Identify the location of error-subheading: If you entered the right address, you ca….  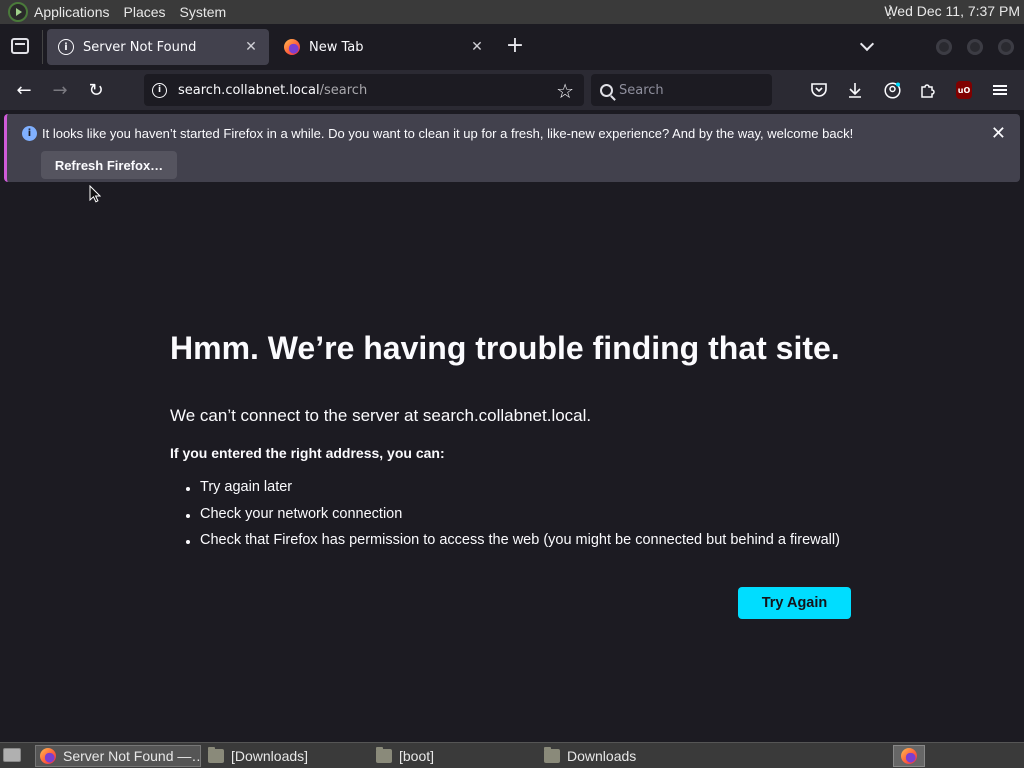
(307, 453).